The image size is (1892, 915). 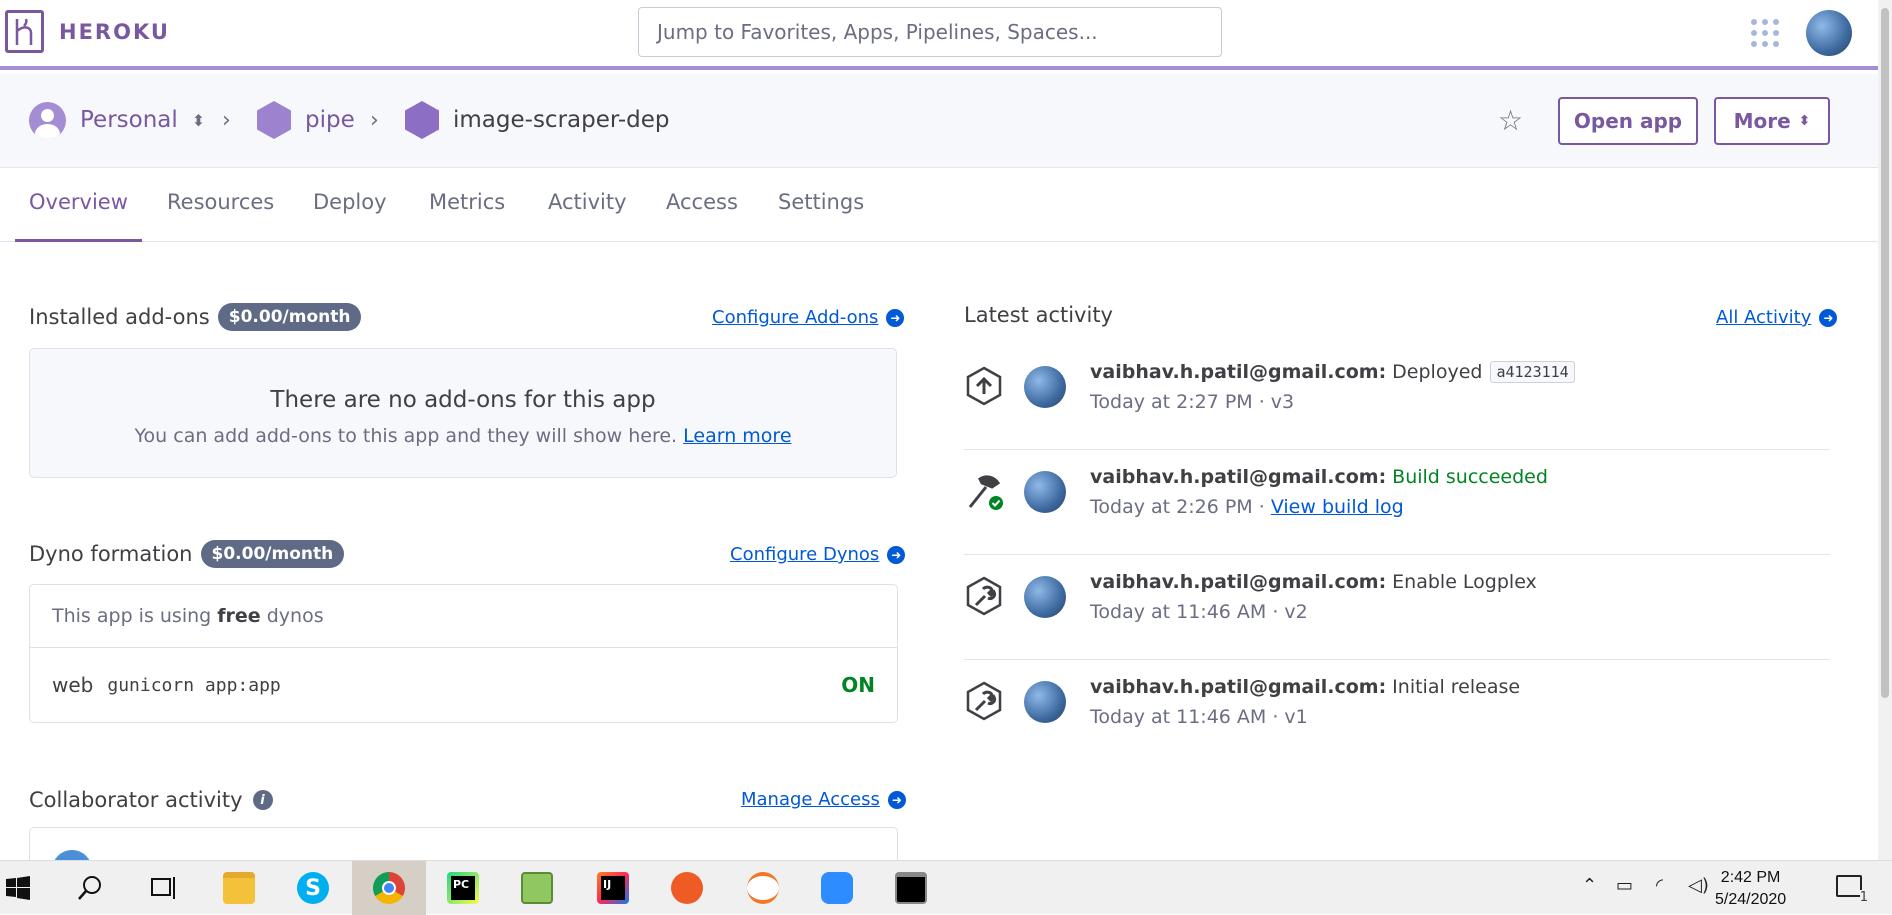 What do you see at coordinates (194, 685) in the screenshot?
I see `dyno-command: gunicorn app:app` at bounding box center [194, 685].